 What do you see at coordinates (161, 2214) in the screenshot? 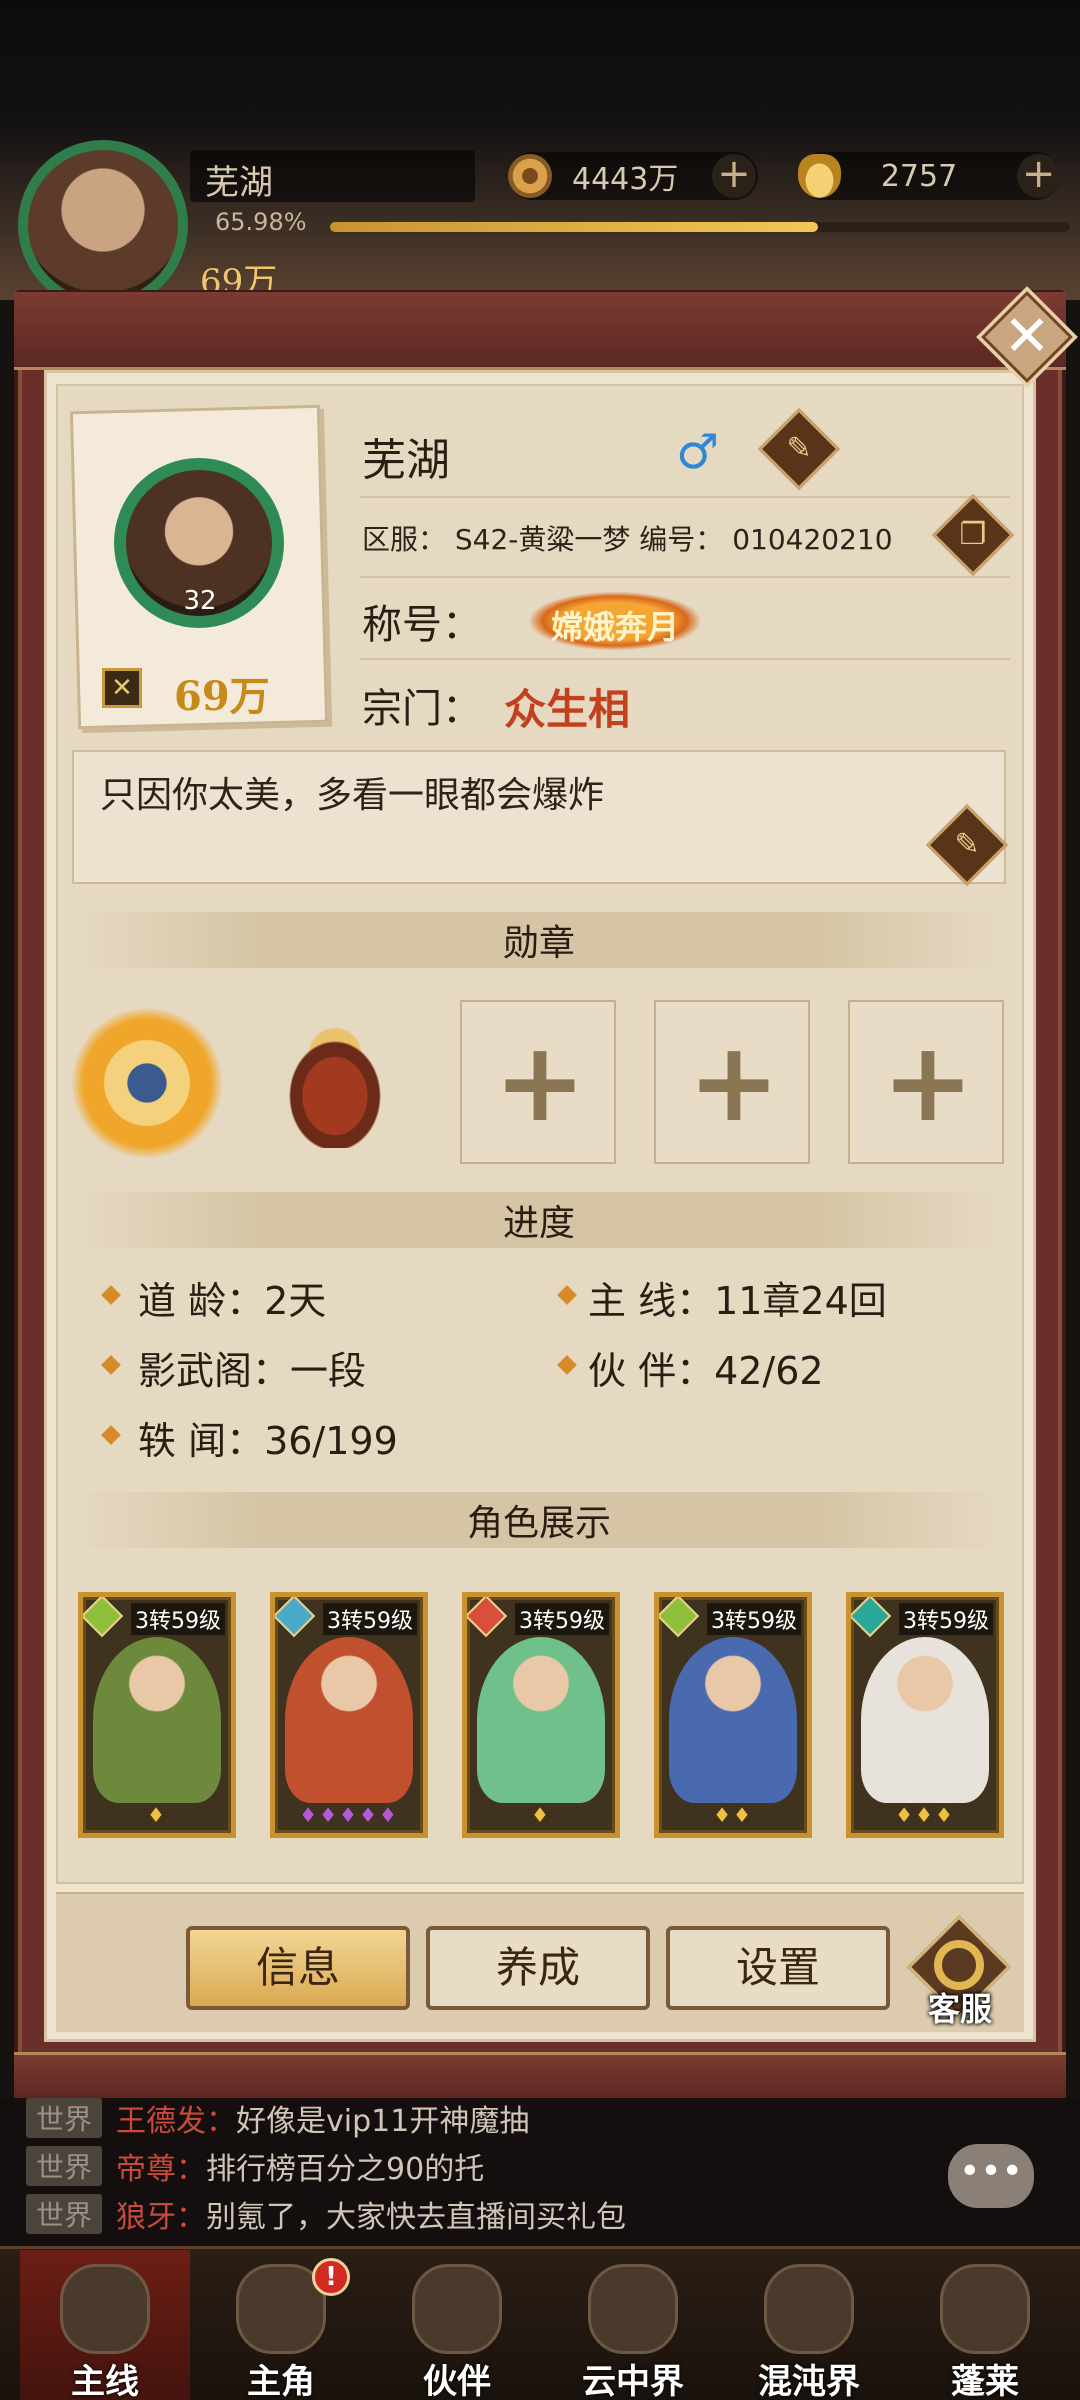
I see `chat-user: 狼牙：` at bounding box center [161, 2214].